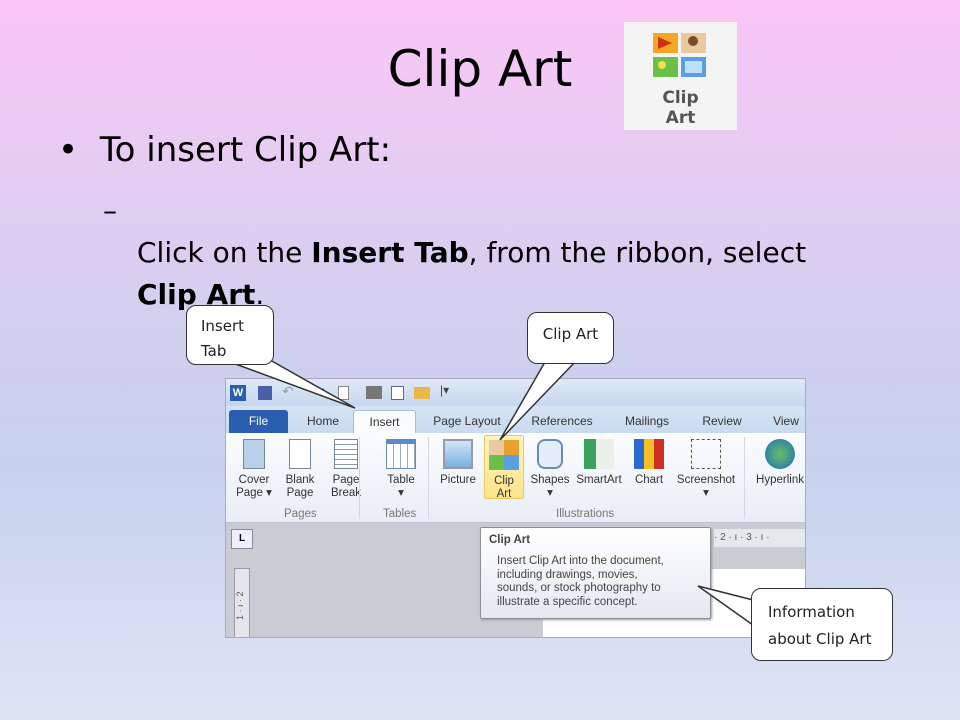 The height and width of the screenshot is (720, 960). I want to click on info-callout-tail, so click(725, 606).